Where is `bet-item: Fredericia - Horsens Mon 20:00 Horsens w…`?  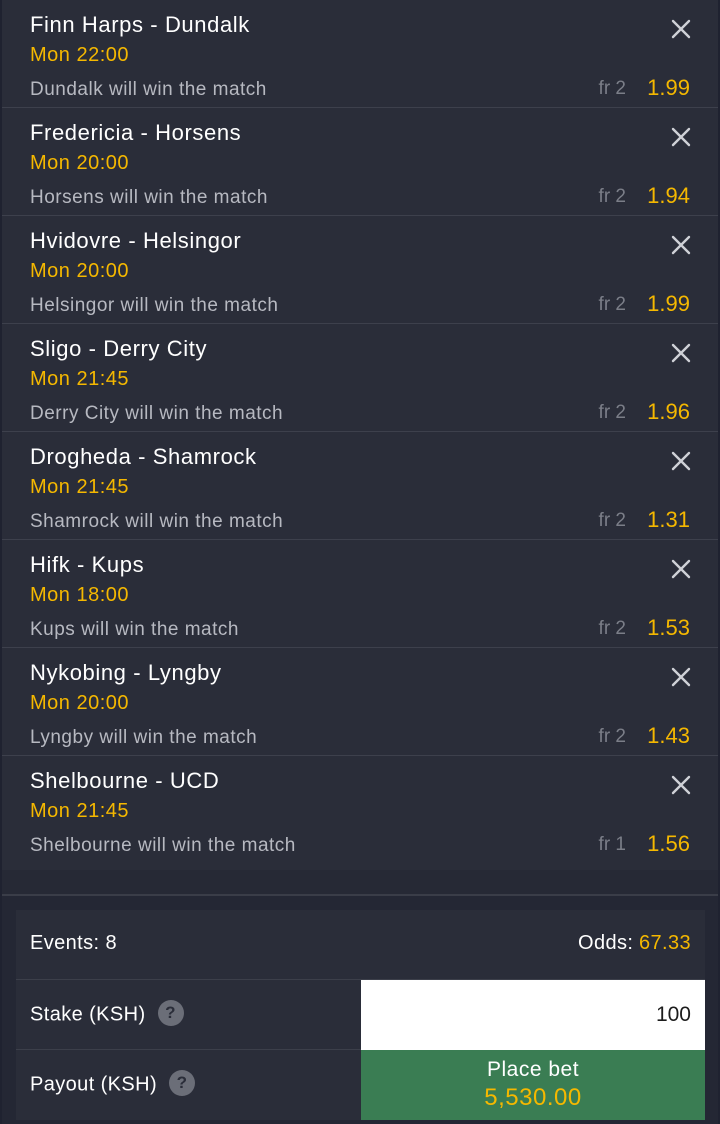
bet-item: Fredericia - Horsens Mon 20:00 Horsens w… is located at coordinates (360, 162).